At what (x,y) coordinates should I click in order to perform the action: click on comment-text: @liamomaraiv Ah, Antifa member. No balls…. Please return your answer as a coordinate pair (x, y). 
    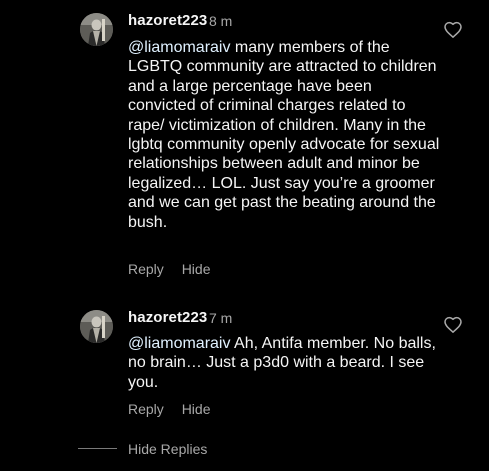
    Looking at the image, I should click on (284, 363).